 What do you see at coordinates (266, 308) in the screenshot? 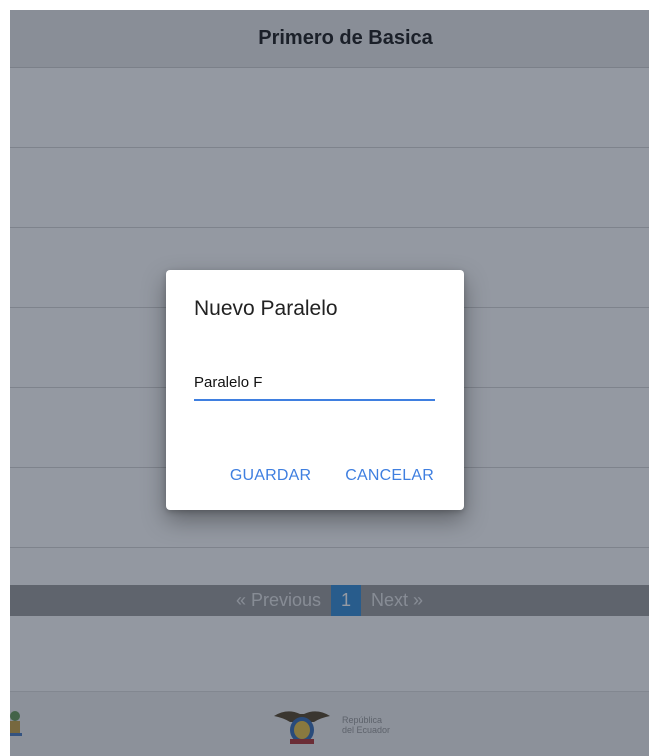
I see `dialog-title: Nuevo Paralelo` at bounding box center [266, 308].